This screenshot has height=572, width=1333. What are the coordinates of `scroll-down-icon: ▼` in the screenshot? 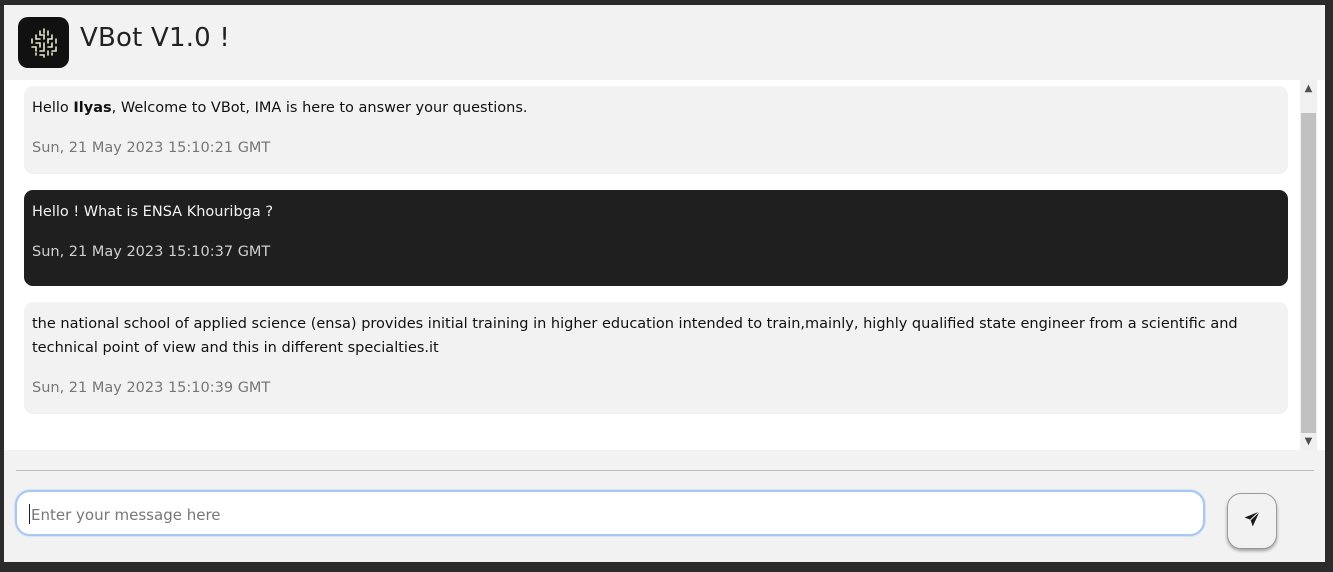 It's located at (1308, 441).